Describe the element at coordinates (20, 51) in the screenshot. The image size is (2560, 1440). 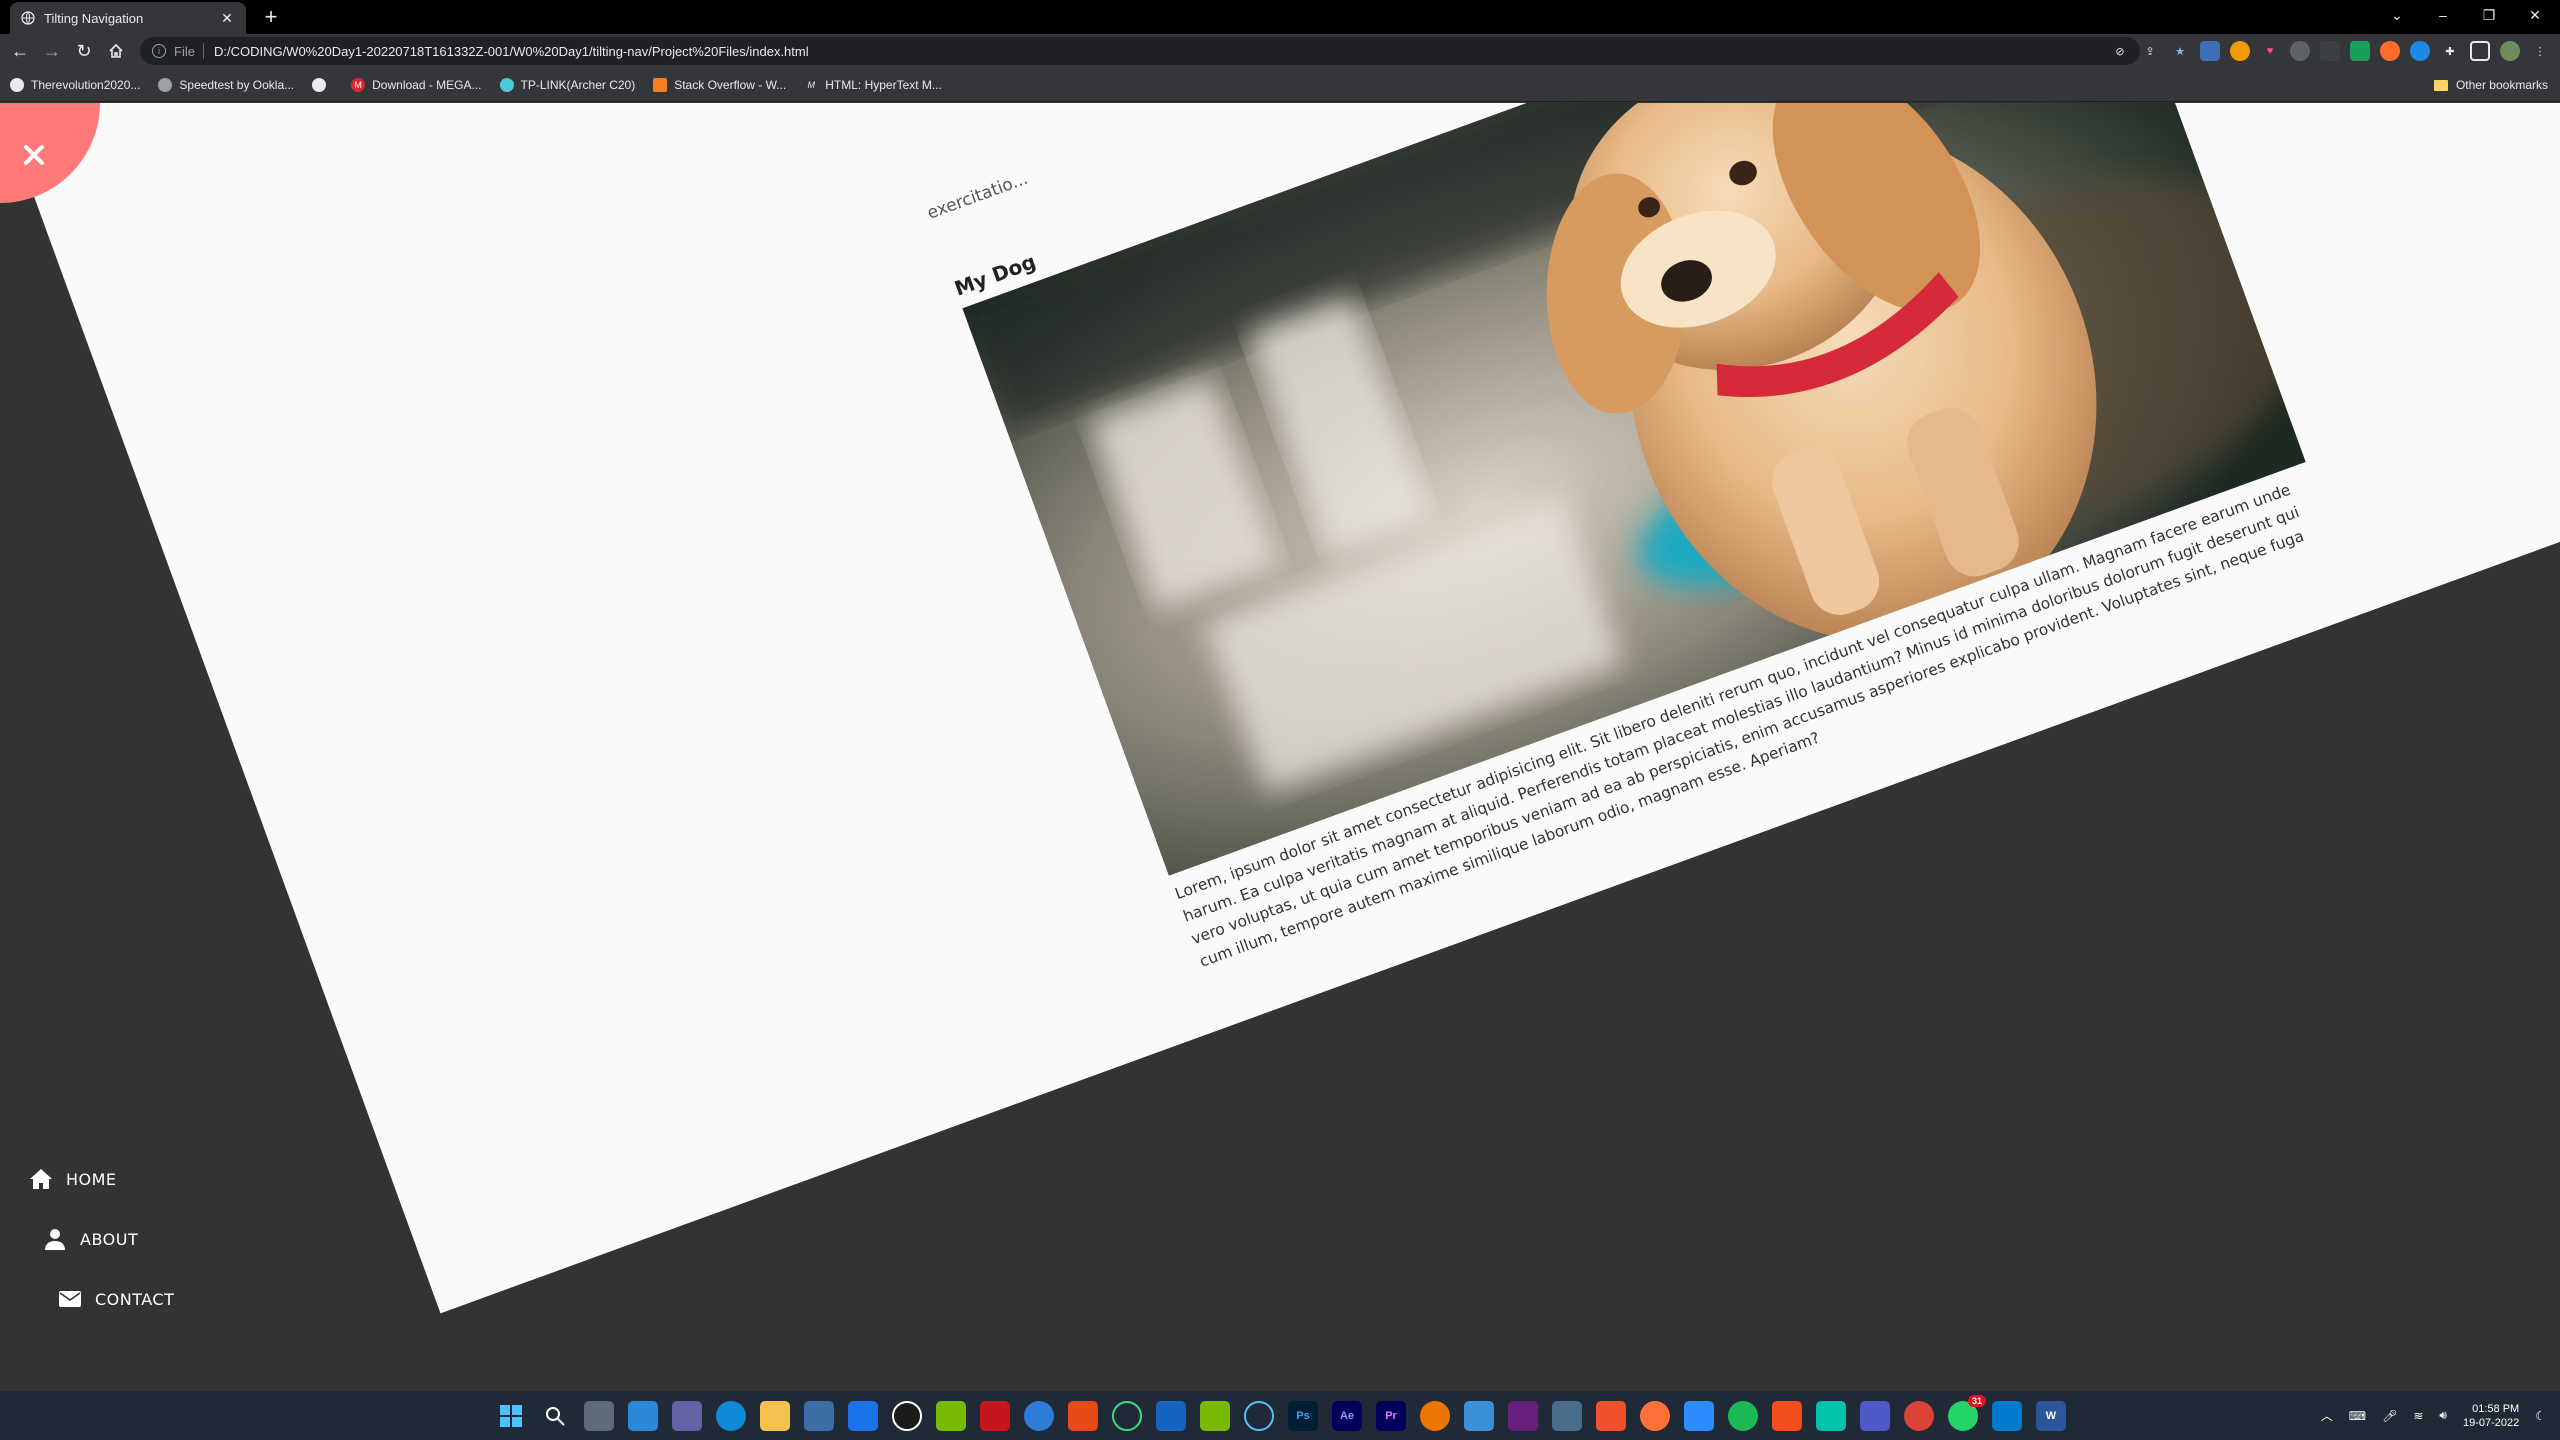
I see `back-icon: ←` at that location.